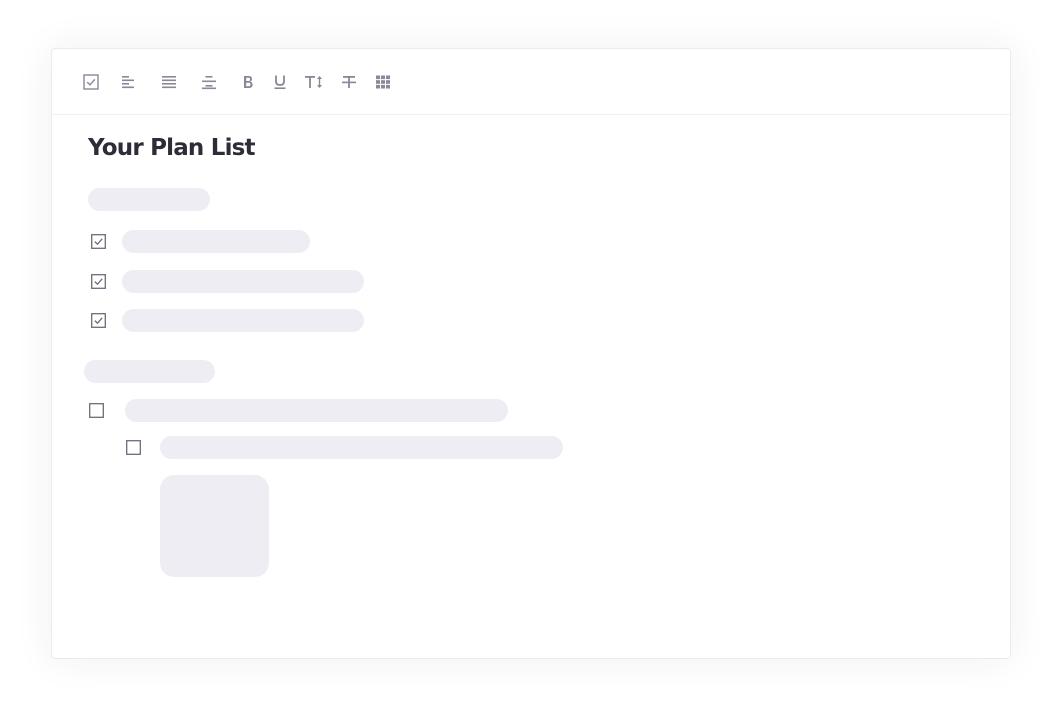  Describe the element at coordinates (172, 148) in the screenshot. I see `page-title: Your Plan List` at that location.